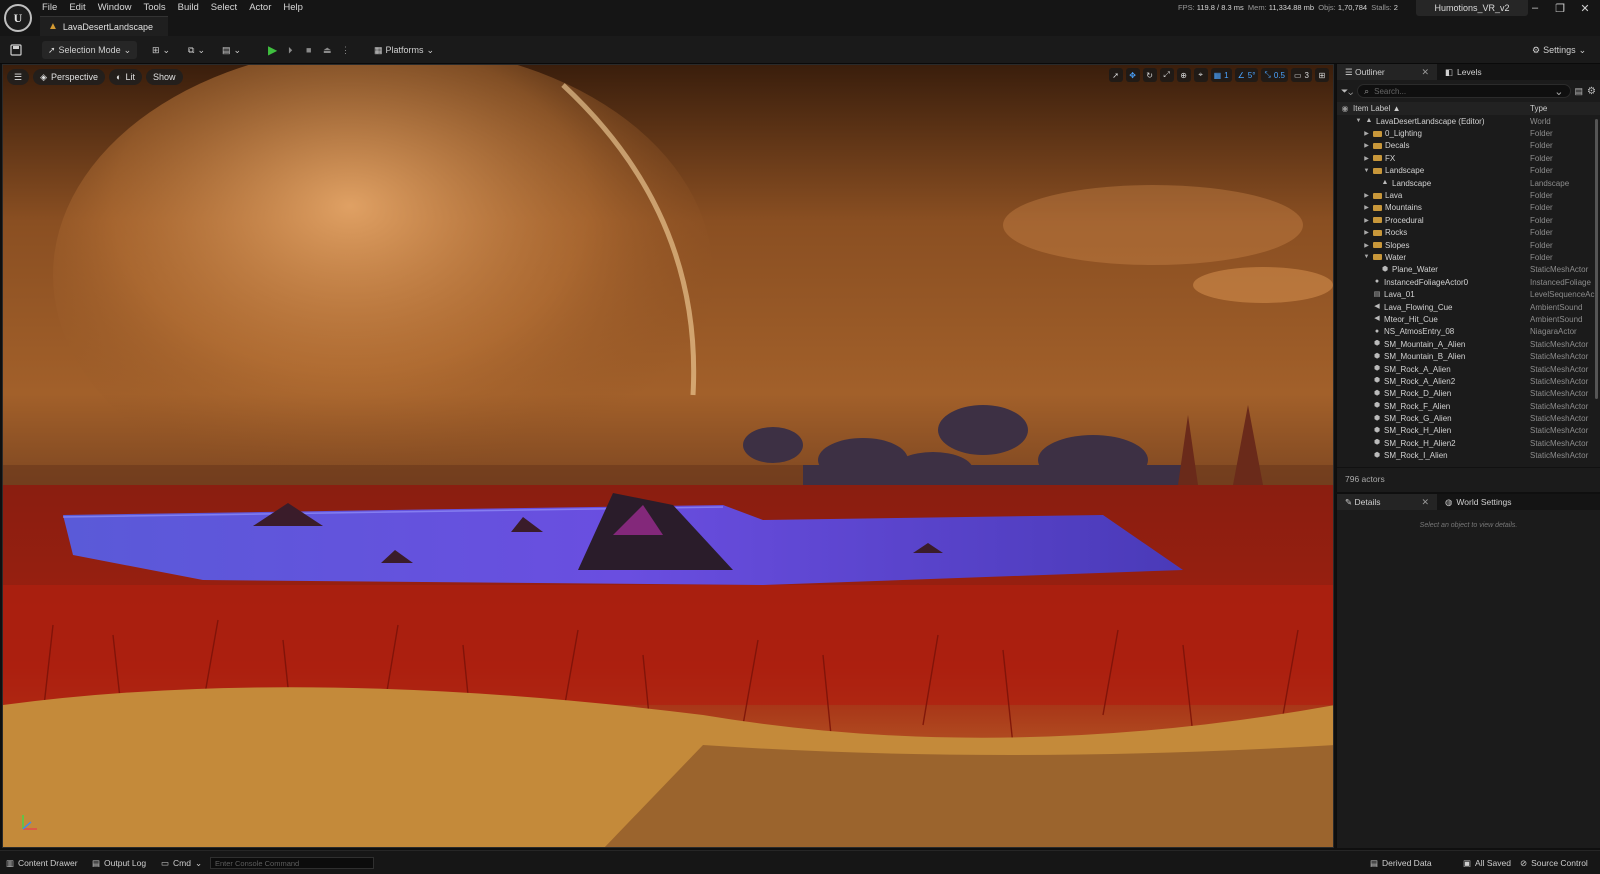 This screenshot has height=874, width=1600. What do you see at coordinates (1468, 257) in the screenshot?
I see `outliner-row: ▼ Water Folder` at bounding box center [1468, 257].